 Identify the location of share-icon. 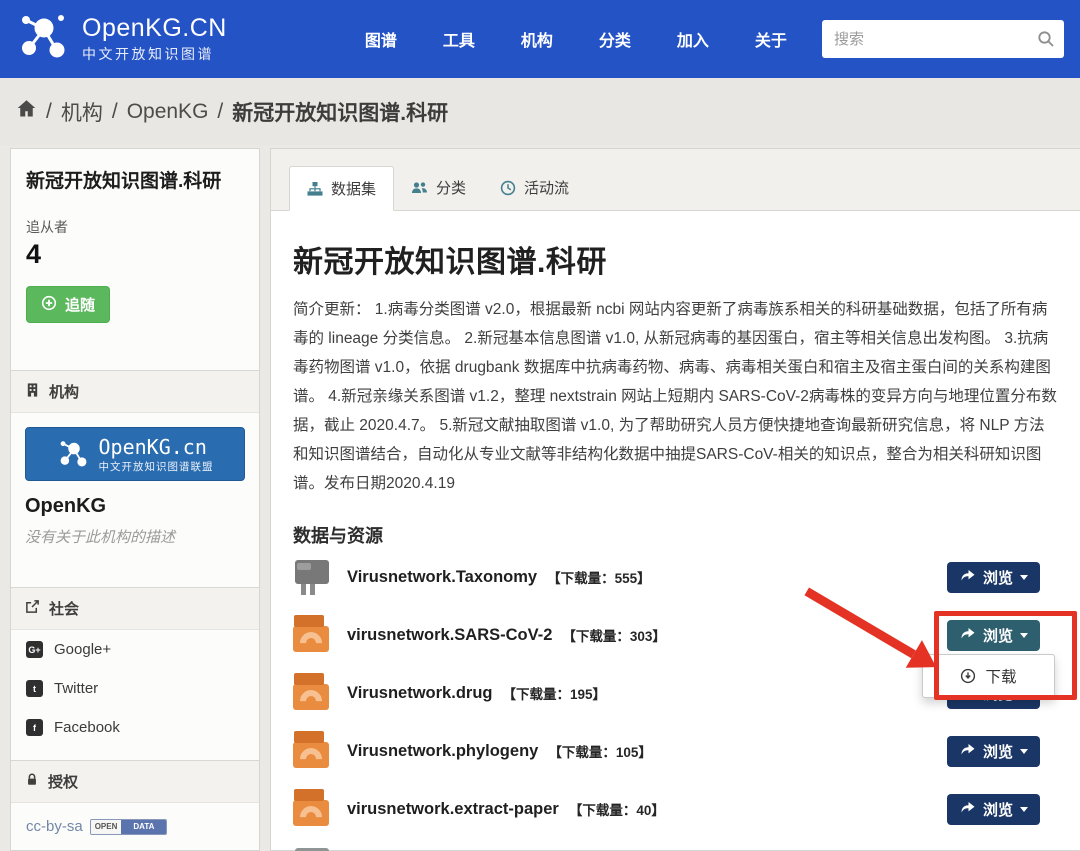
(32, 608).